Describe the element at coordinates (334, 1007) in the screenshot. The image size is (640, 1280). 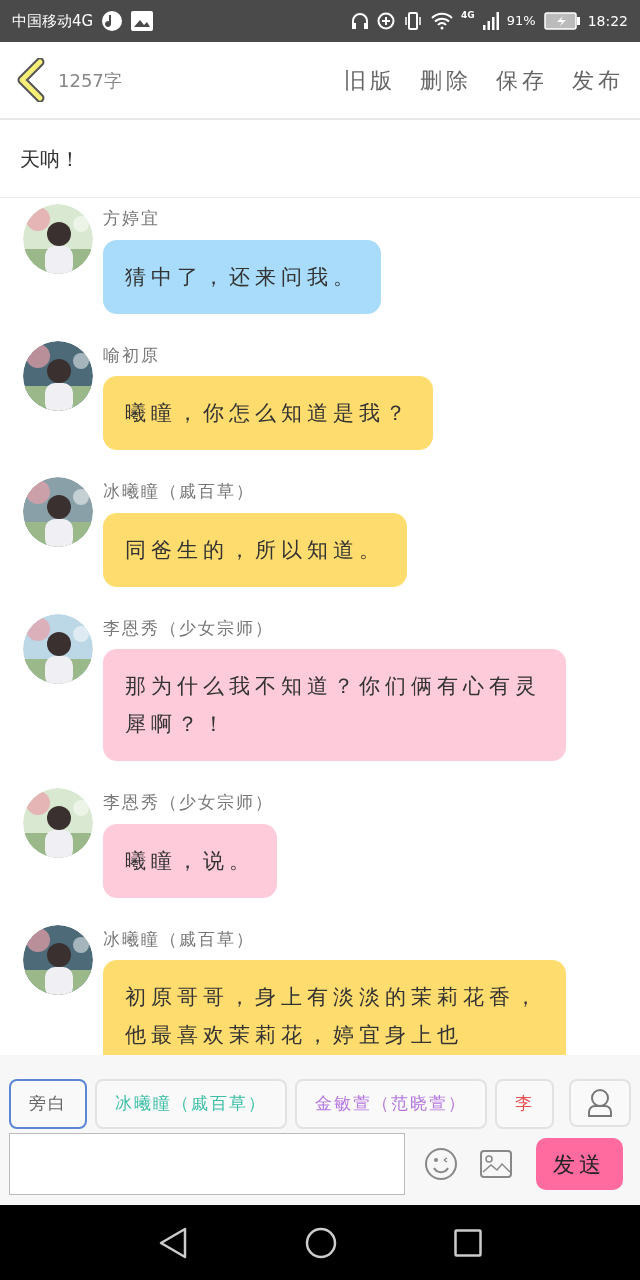
I see `message-bubble: 初原哥哥，身上有淡淡的茉莉花香，他最喜欢茉莉花，婷宜身上也` at that location.